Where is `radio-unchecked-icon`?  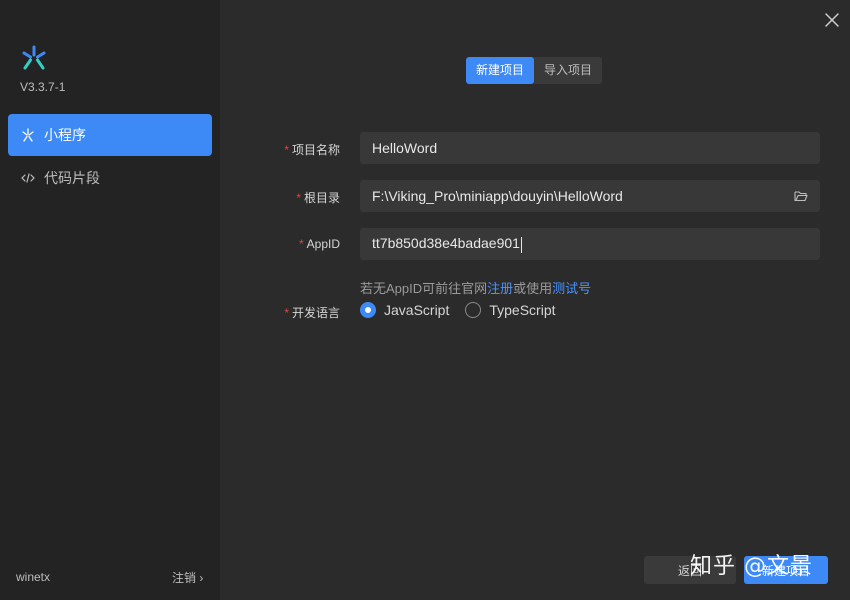 radio-unchecked-icon is located at coordinates (473, 310).